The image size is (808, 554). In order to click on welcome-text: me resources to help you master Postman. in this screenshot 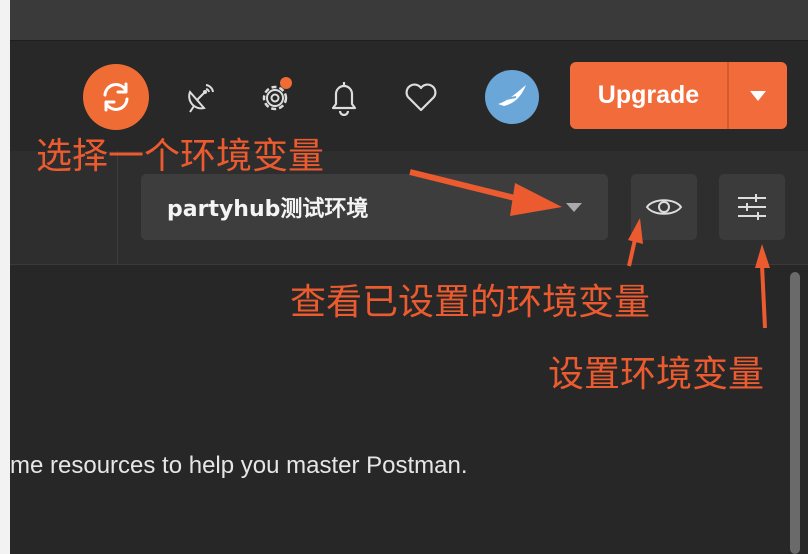, I will do `click(239, 465)`.